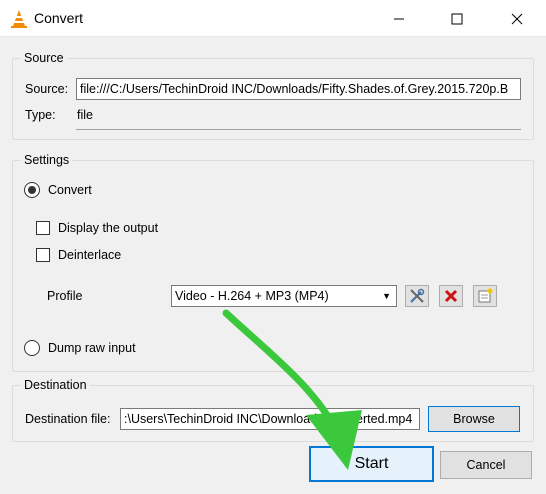 This screenshot has height=494, width=546. I want to click on vlc-cone-icon, so click(19, 19).